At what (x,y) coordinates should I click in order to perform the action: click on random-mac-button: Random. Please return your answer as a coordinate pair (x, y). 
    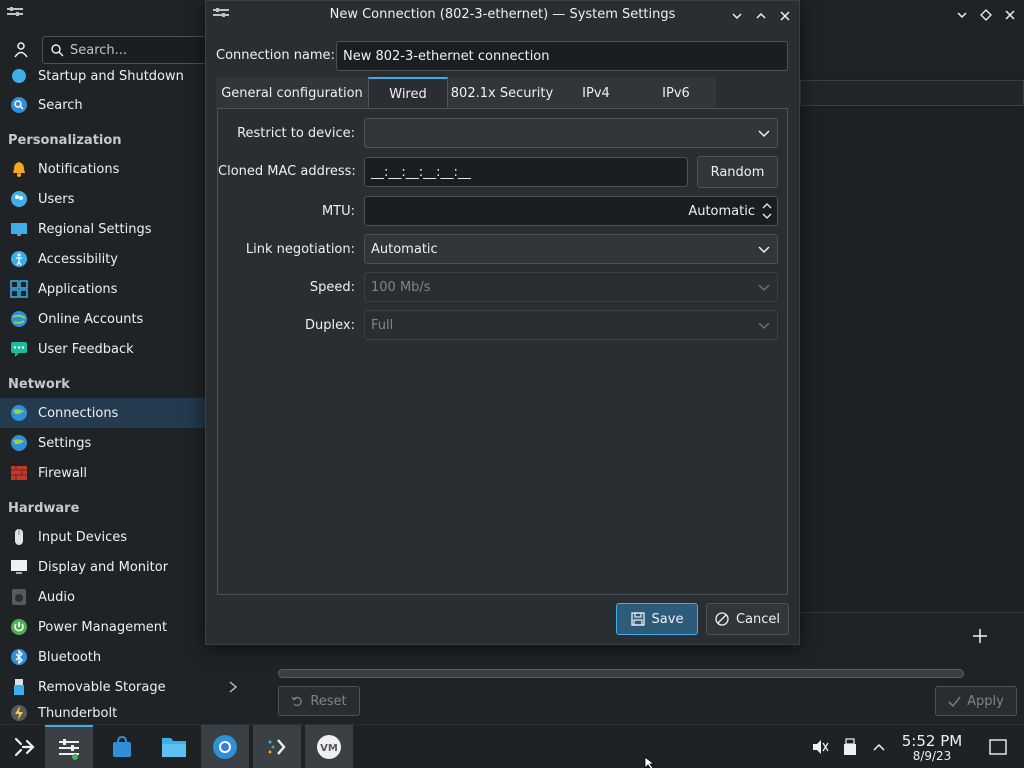
    Looking at the image, I should click on (737, 172).